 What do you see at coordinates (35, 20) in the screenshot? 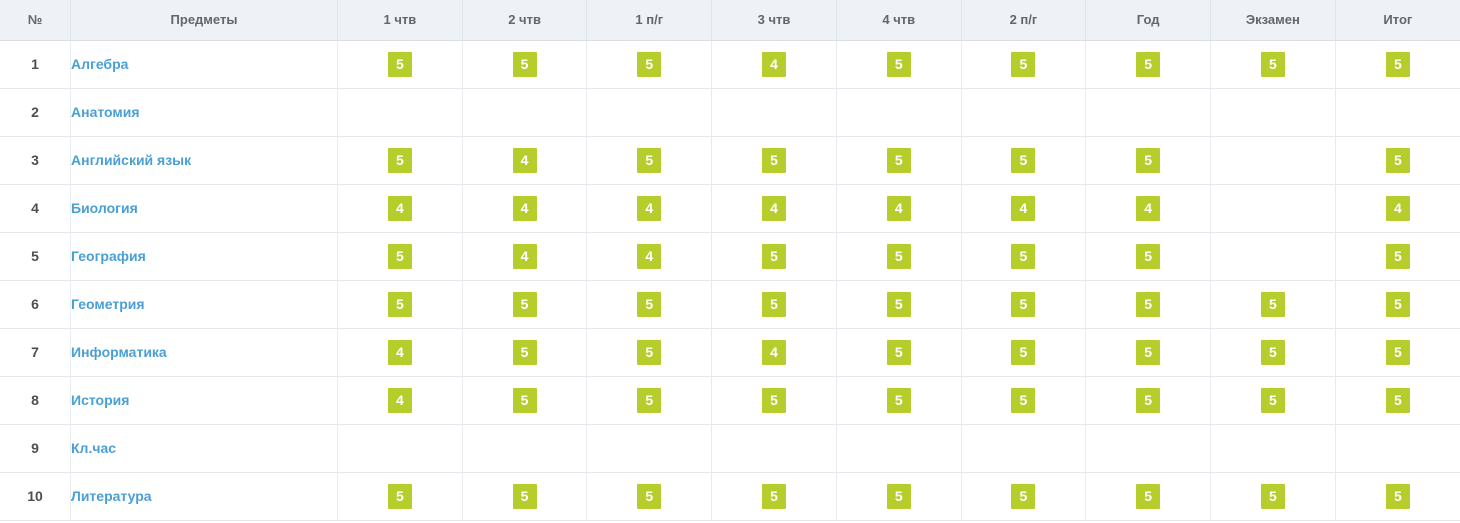
I see `column-header-number: №` at bounding box center [35, 20].